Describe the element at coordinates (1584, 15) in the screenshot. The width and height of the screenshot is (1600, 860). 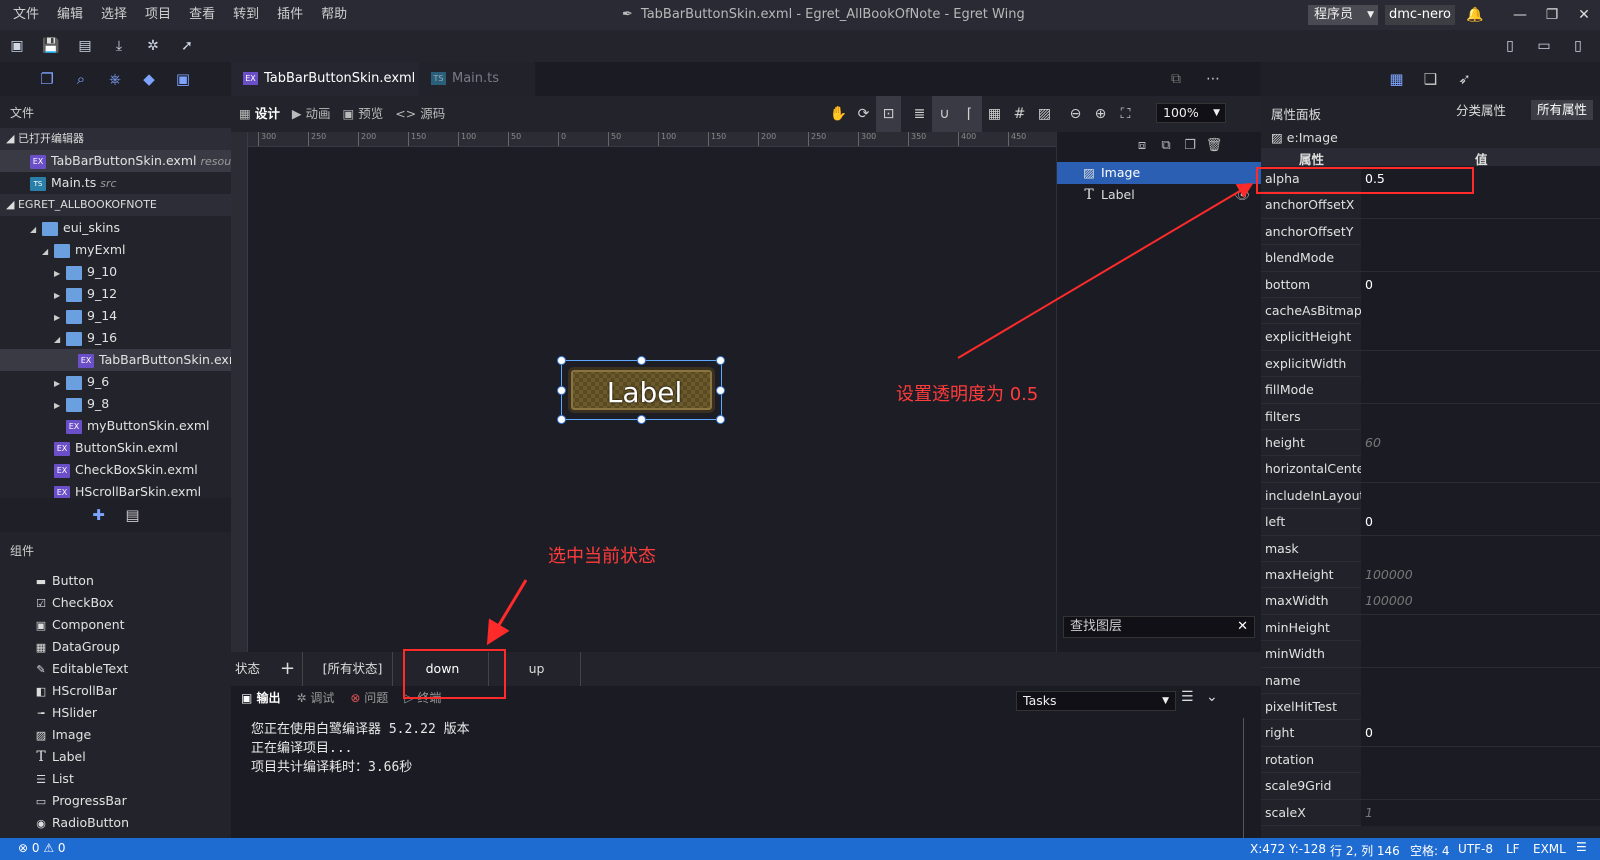
I see `close-window-icon: ✕` at that location.